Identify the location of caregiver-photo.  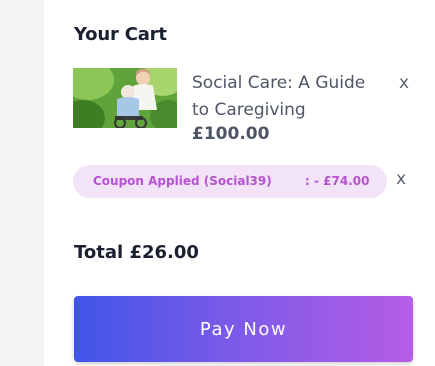
(125, 98).